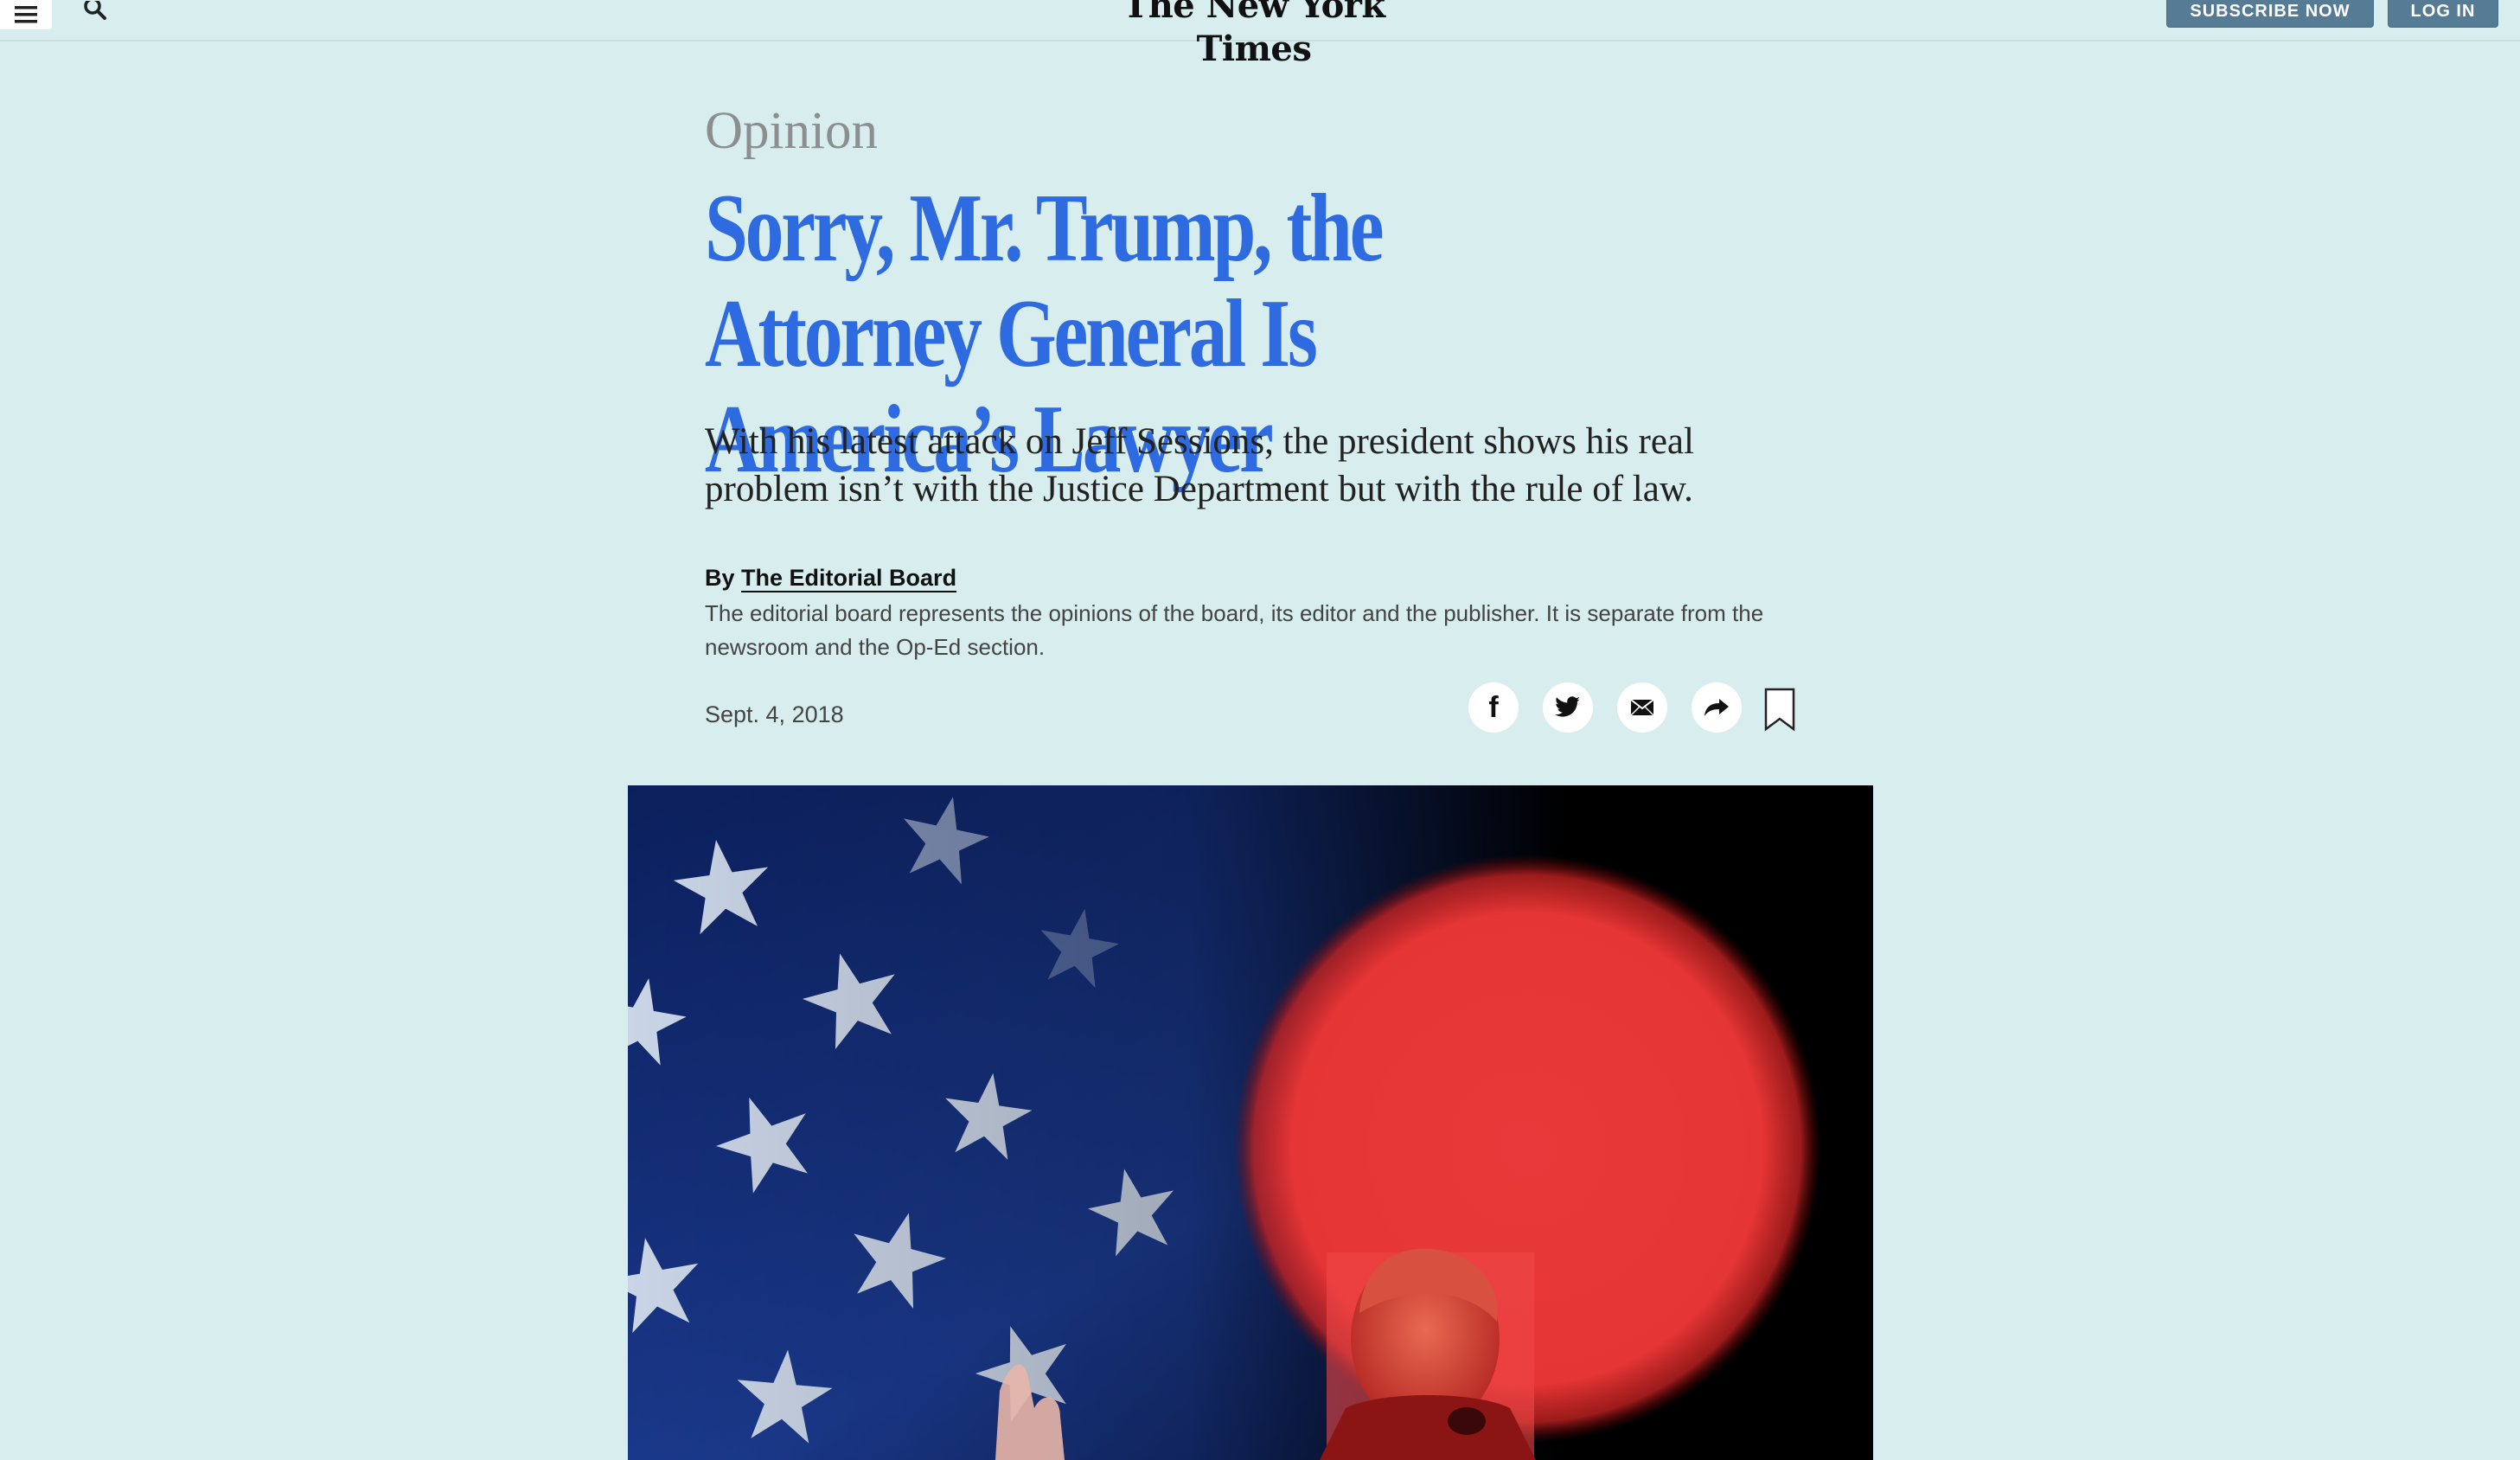  What do you see at coordinates (720, 578) in the screenshot?
I see `byline-prefix: By` at bounding box center [720, 578].